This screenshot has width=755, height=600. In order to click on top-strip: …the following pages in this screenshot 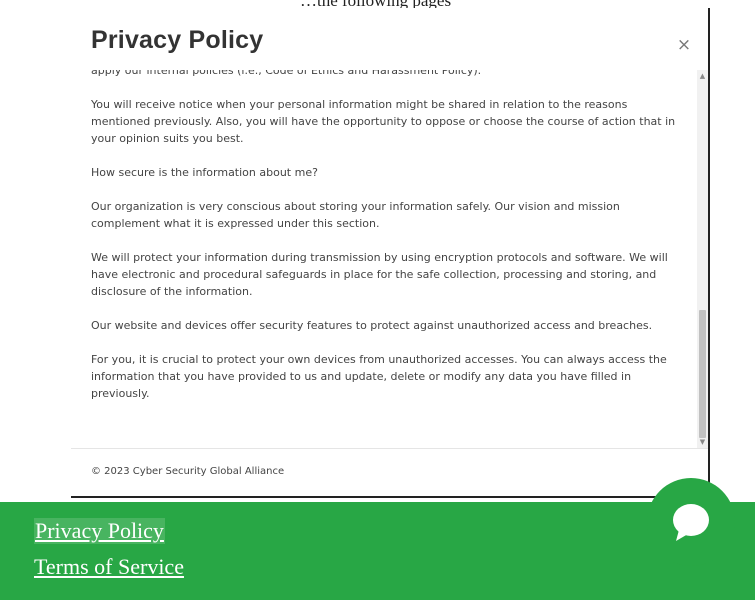, I will do `click(377, 5)`.